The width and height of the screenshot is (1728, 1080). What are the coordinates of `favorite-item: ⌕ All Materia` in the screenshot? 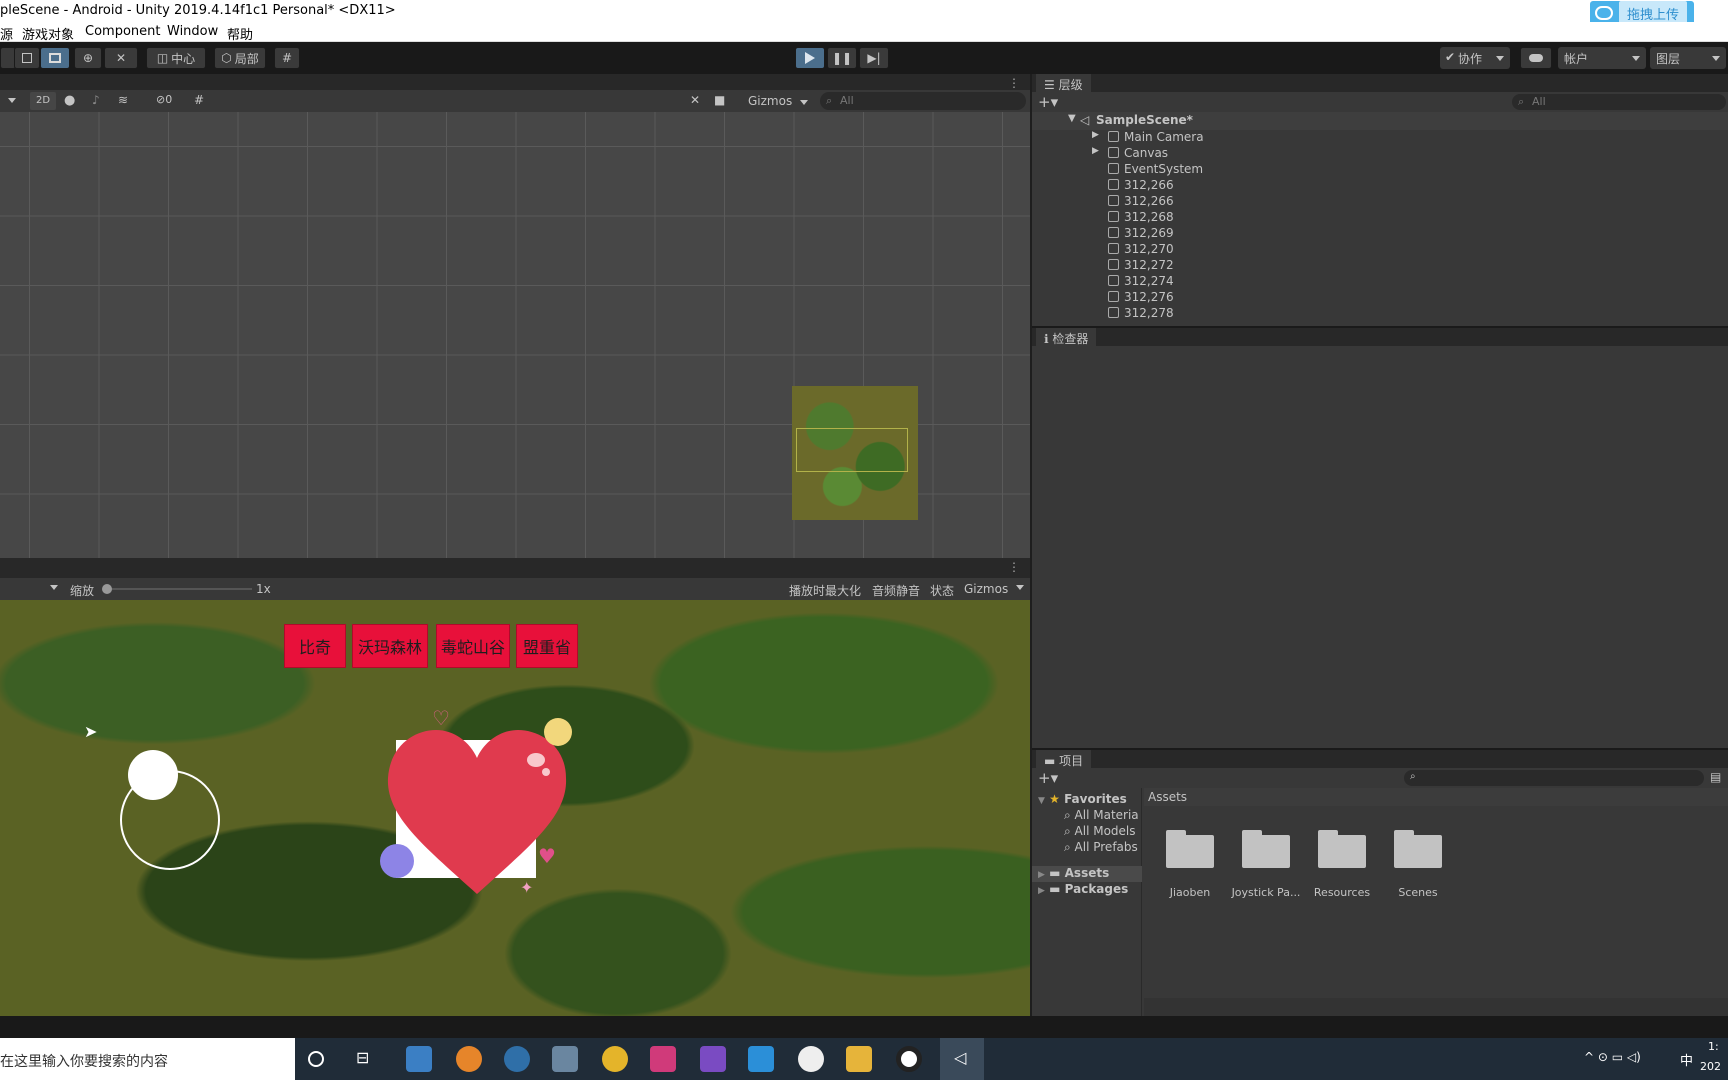 It's located at (1101, 815).